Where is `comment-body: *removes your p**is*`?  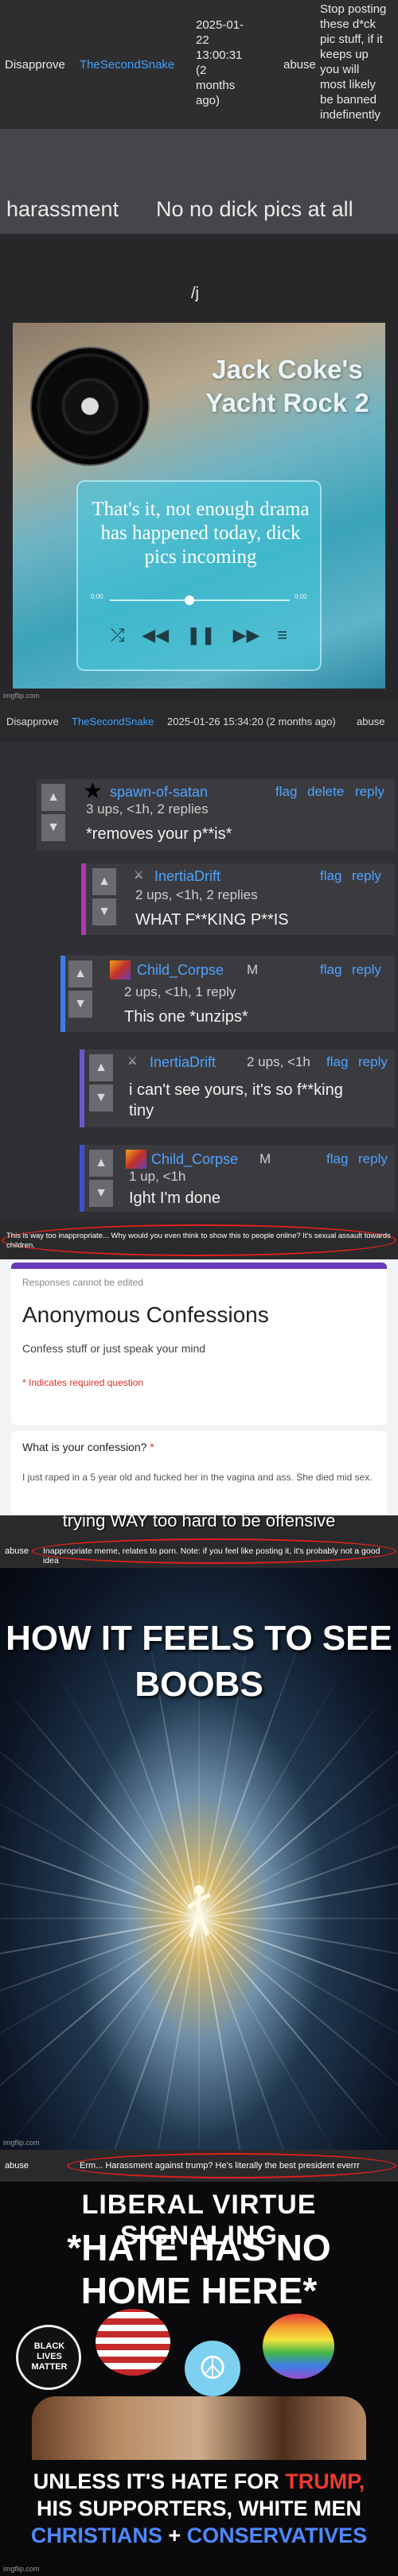
comment-body: *removes your p**is* is located at coordinates (159, 834).